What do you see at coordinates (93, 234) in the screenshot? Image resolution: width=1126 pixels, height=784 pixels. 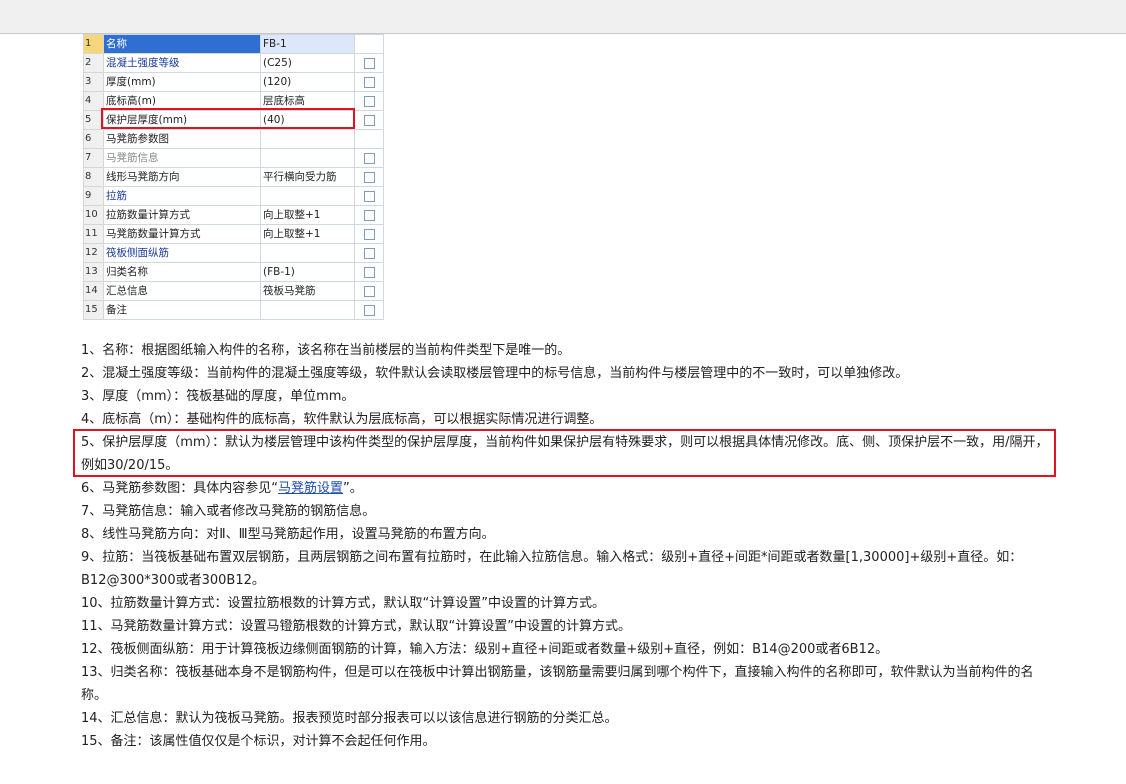 I see `row-number: 11` at bounding box center [93, 234].